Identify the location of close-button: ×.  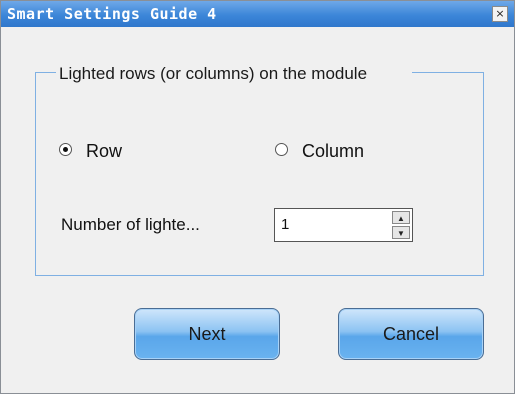
(500, 14).